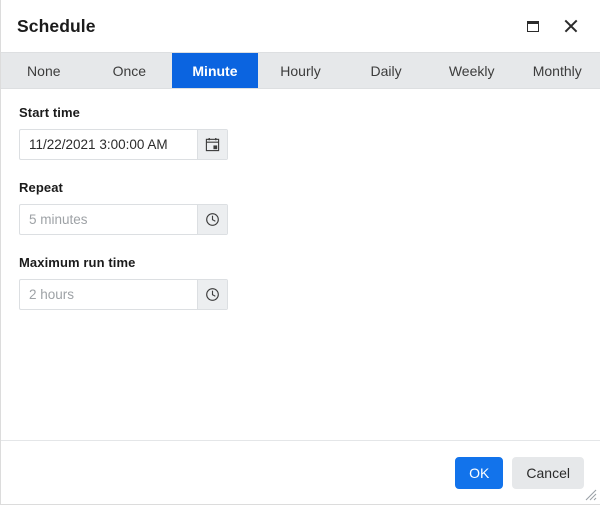  I want to click on repeat-input, so click(108, 219).